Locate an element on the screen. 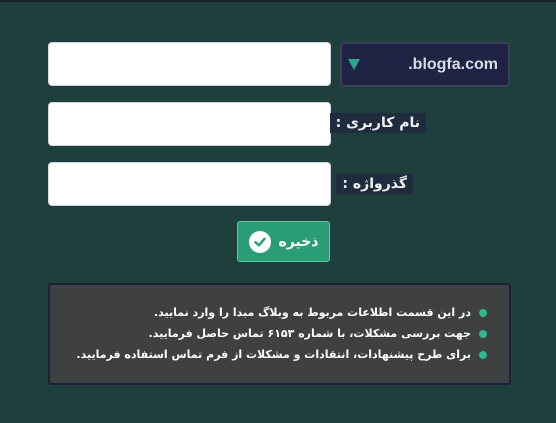 The width and height of the screenshot is (556, 423). save-button-label: ذخیره is located at coordinates (298, 241).